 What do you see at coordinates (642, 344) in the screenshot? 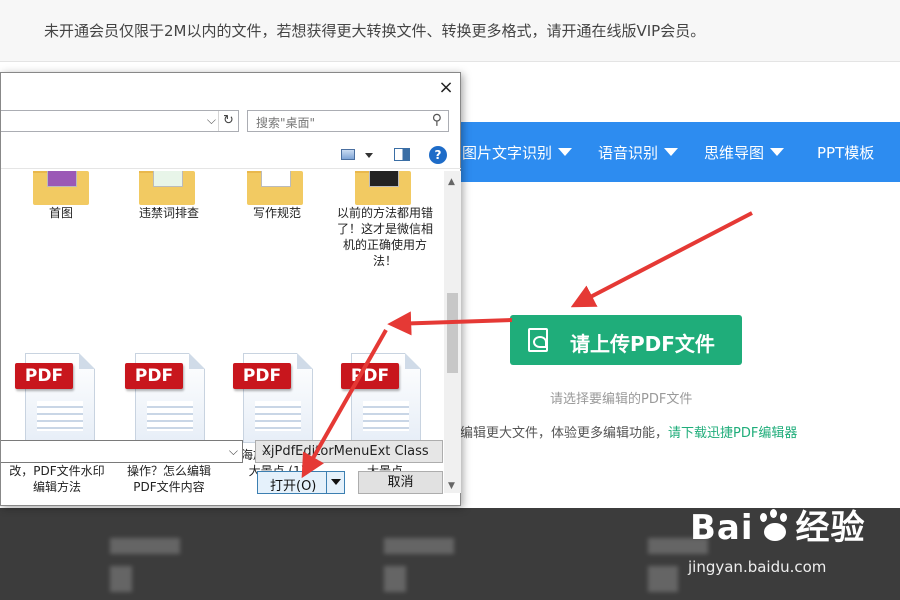
I see `upload-button-label: 请上传PDF文件` at bounding box center [642, 344].